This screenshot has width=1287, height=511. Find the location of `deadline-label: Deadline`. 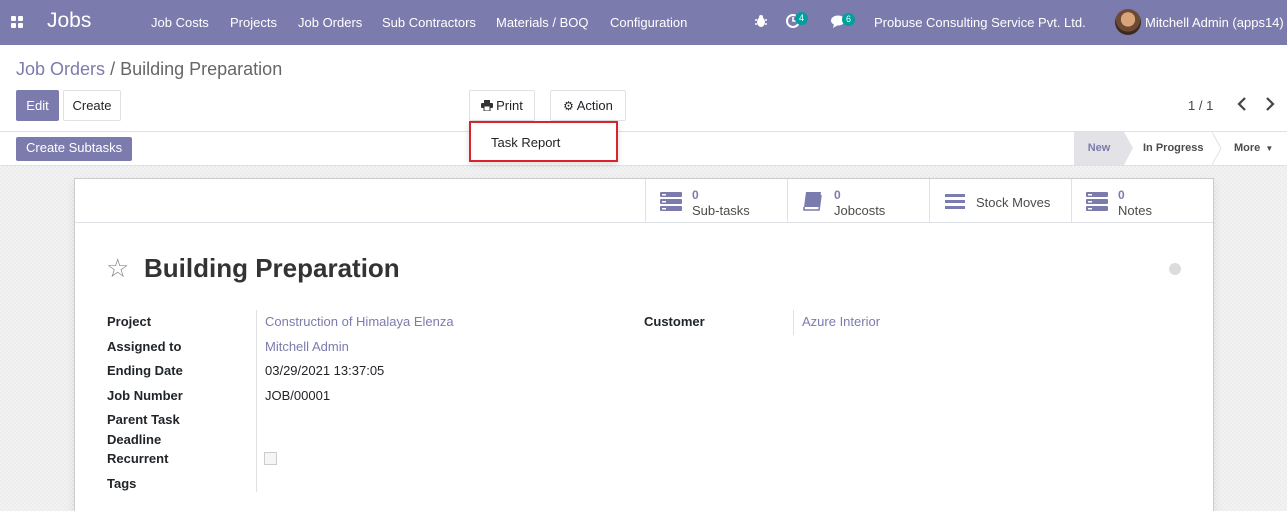

deadline-label: Deadline is located at coordinates (134, 439).